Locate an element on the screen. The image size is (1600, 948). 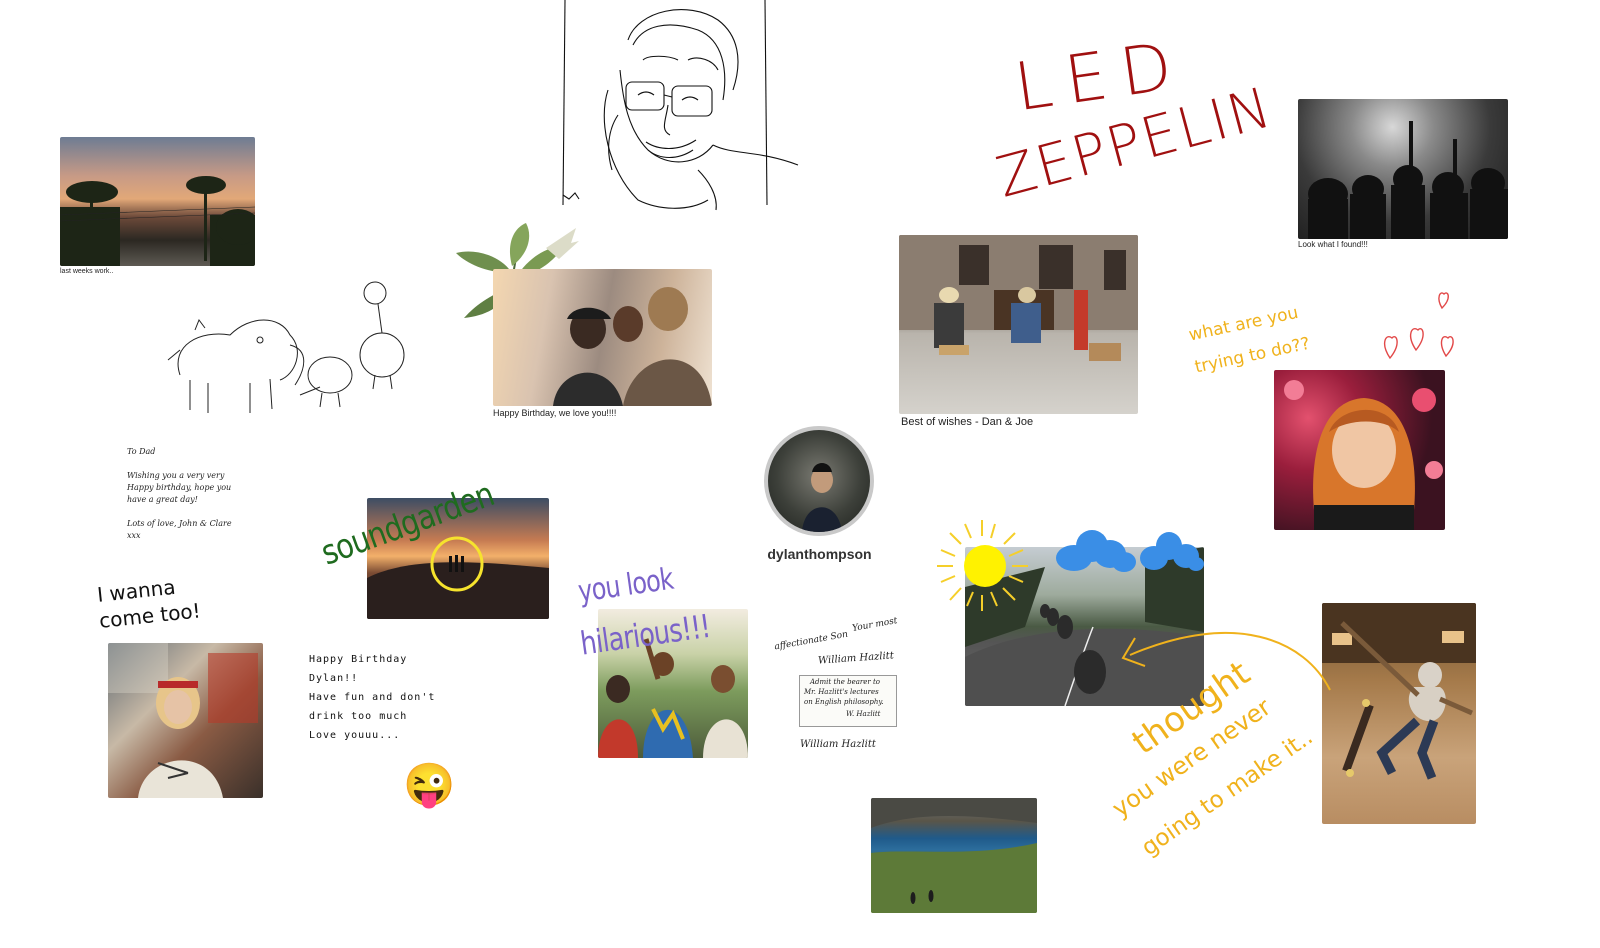
street-musicians-photo is located at coordinates (1018, 324).